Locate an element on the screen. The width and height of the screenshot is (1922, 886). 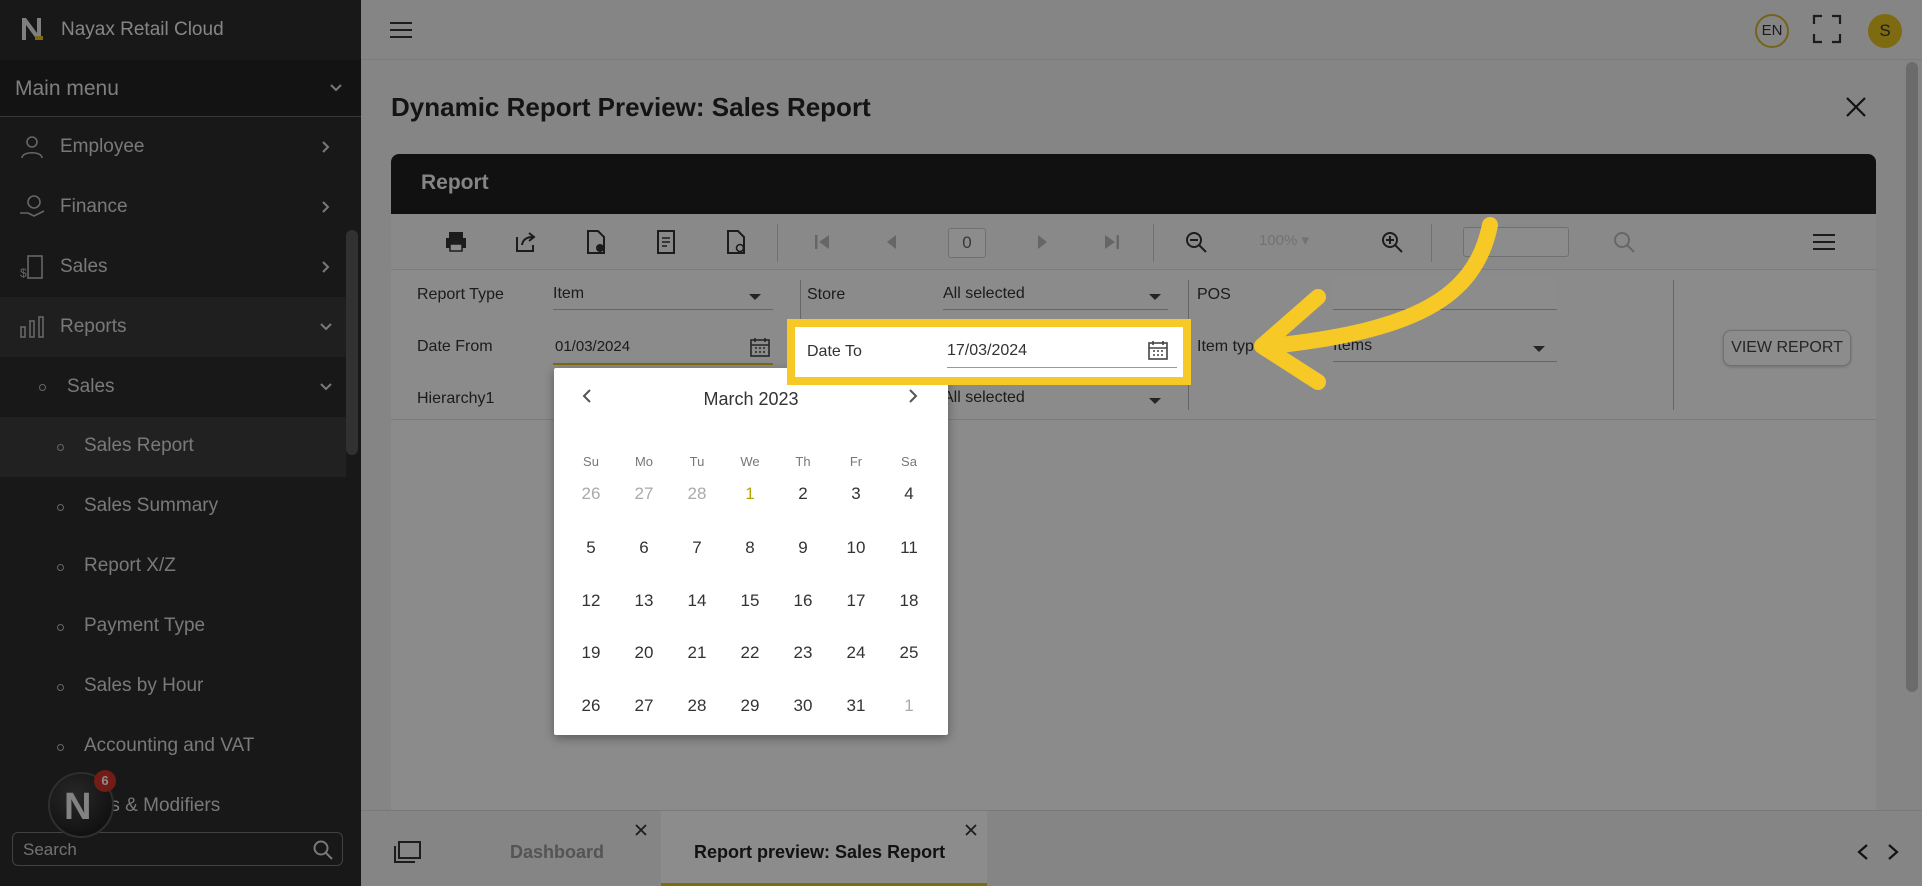
calendar-day: 23 is located at coordinates (803, 653).